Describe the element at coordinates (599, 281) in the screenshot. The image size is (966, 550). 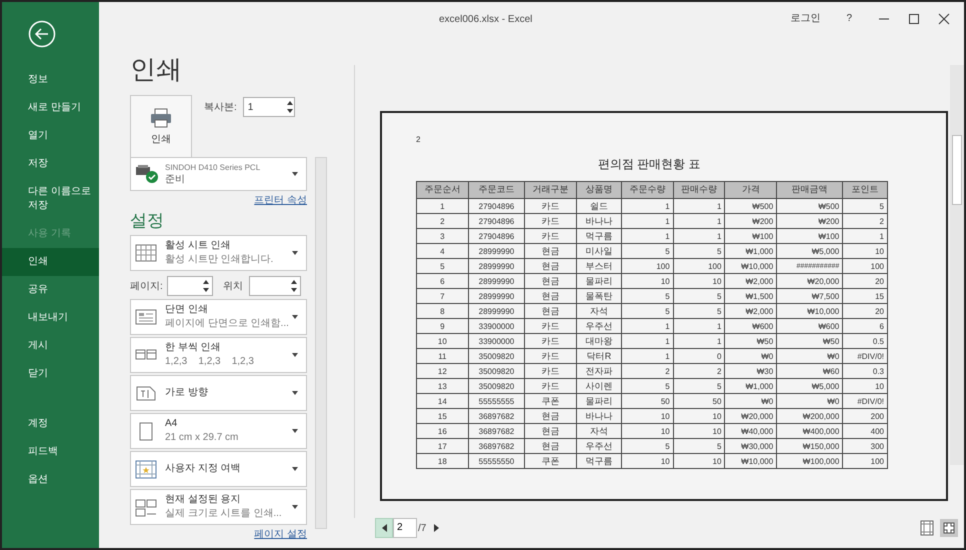
I see `table-cell: 물파리` at that location.